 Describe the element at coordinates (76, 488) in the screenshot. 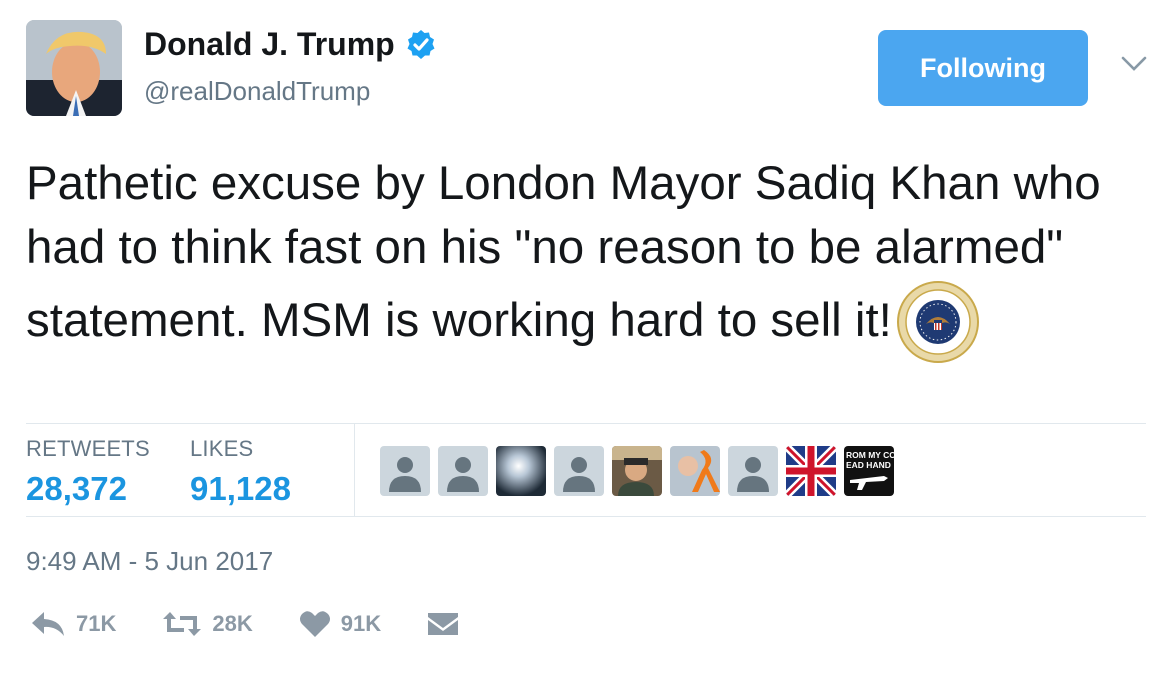

I see `retweets-value: 28,372` at that location.